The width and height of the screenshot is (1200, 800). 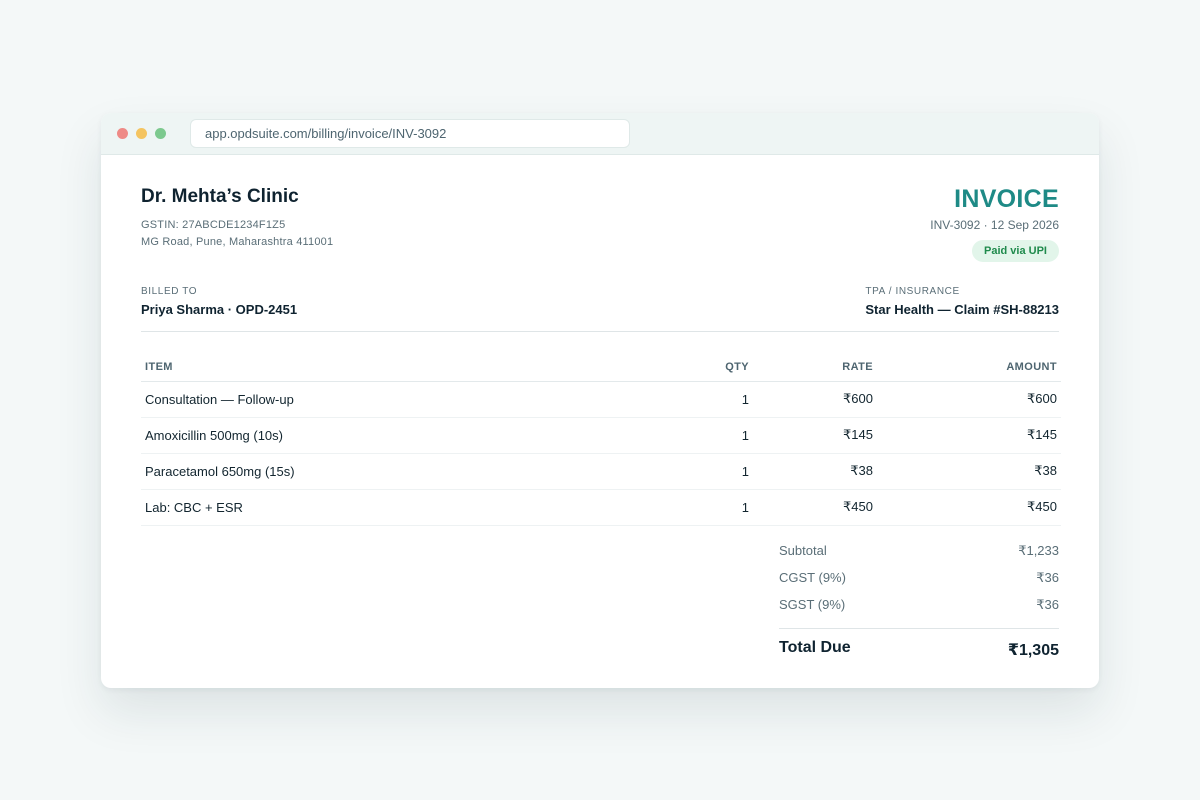 I want to click on cgst-label: CGST (9%), so click(x=812, y=577).